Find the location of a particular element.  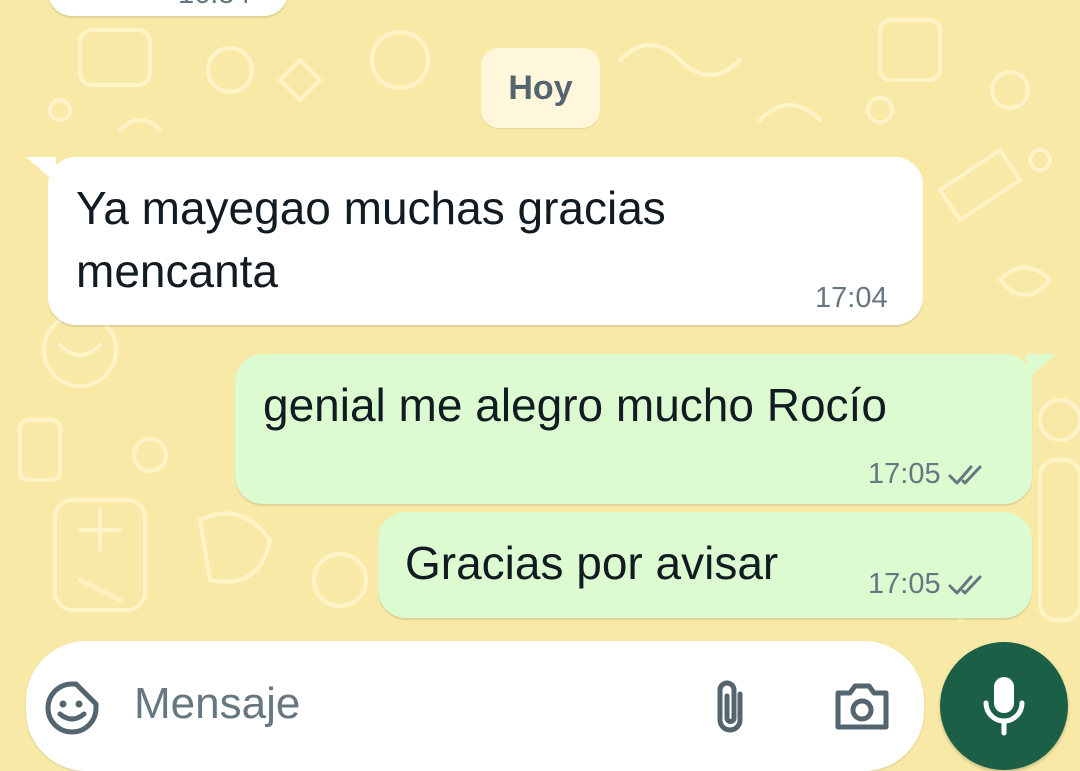

paperclip-icon is located at coordinates (730, 706).